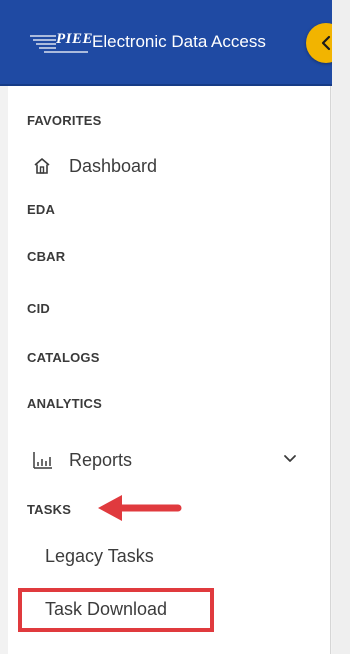 The image size is (350, 654). Describe the element at coordinates (46, 256) in the screenshot. I see `section-cbar: CBAR` at that location.